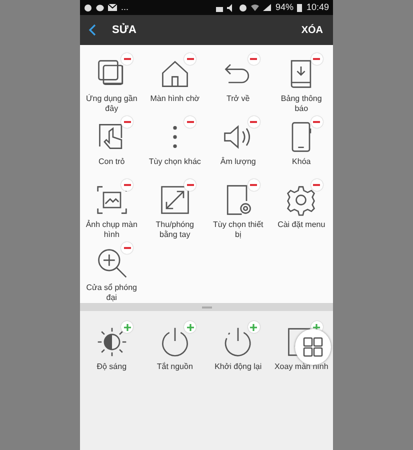  Describe the element at coordinates (111, 104) in the screenshot. I see `button-label: Ứng dụng gần đây` at that location.